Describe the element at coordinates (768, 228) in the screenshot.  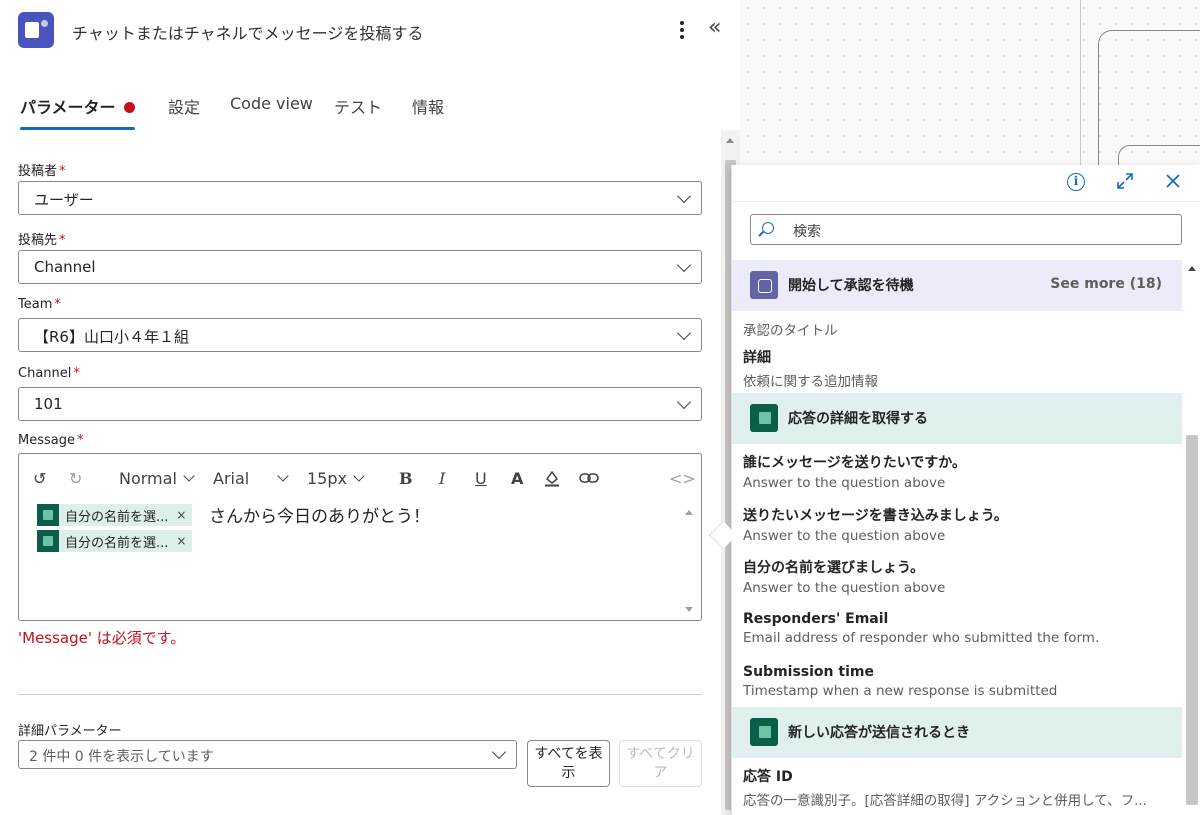
I see `search-icon` at that location.